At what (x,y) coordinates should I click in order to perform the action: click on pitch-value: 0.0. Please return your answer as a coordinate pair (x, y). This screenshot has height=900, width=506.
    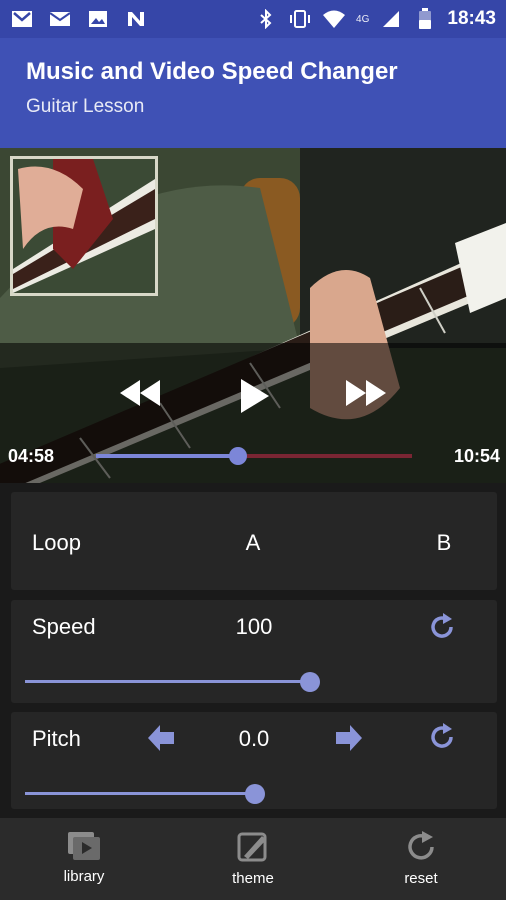
    Looking at the image, I should click on (254, 738).